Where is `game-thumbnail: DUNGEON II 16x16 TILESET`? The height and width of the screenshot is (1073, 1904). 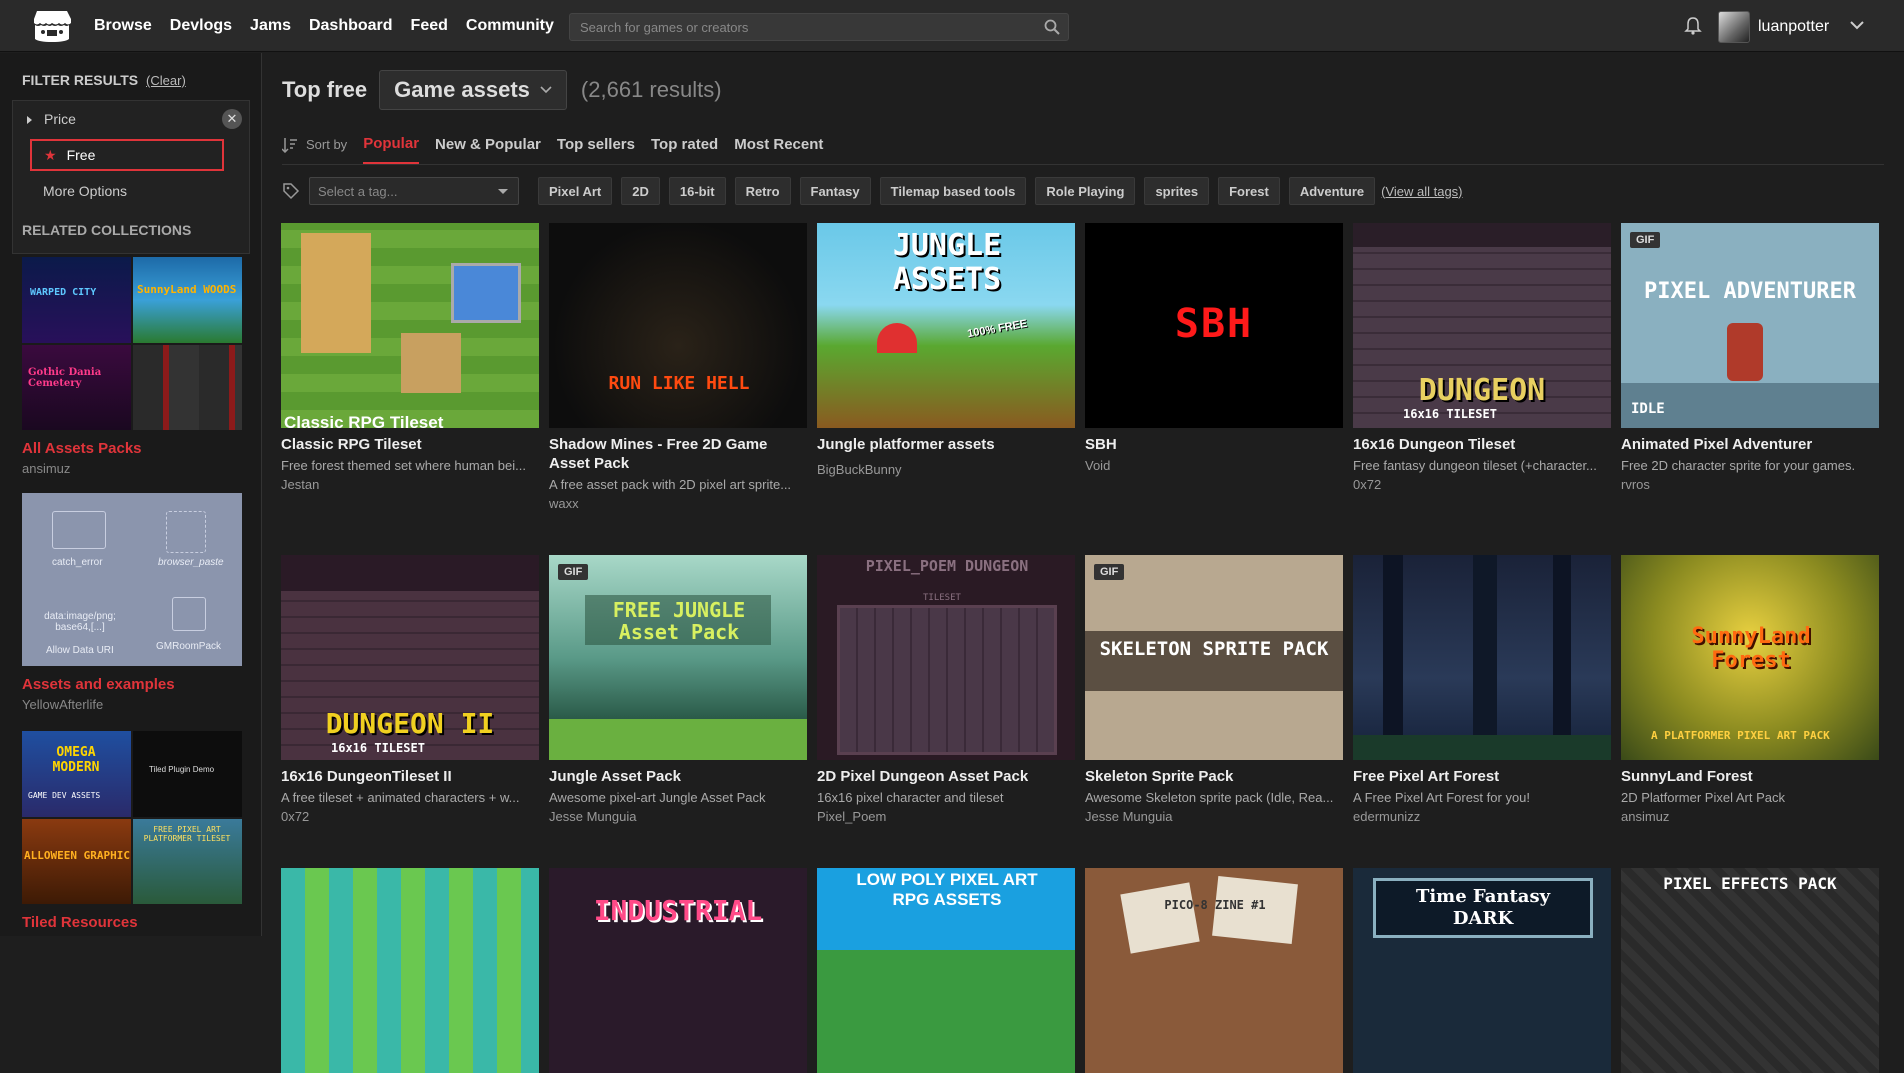 game-thumbnail: DUNGEON II 16x16 TILESET is located at coordinates (410, 657).